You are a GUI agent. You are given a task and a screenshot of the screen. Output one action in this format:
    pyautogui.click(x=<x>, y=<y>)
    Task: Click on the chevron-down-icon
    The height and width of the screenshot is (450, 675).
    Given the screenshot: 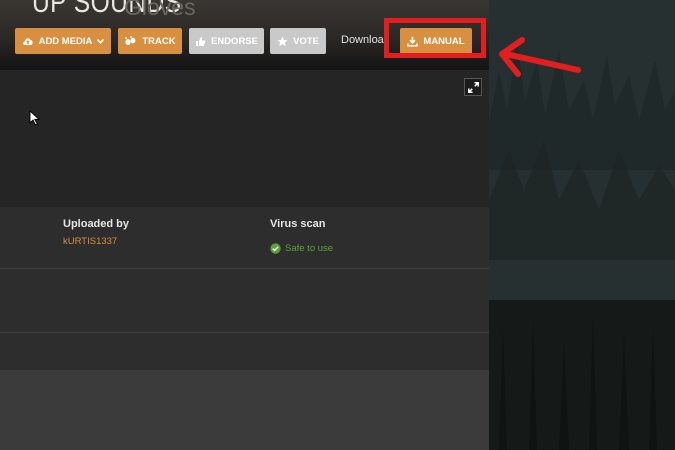 What is the action you would take?
    pyautogui.click(x=101, y=41)
    